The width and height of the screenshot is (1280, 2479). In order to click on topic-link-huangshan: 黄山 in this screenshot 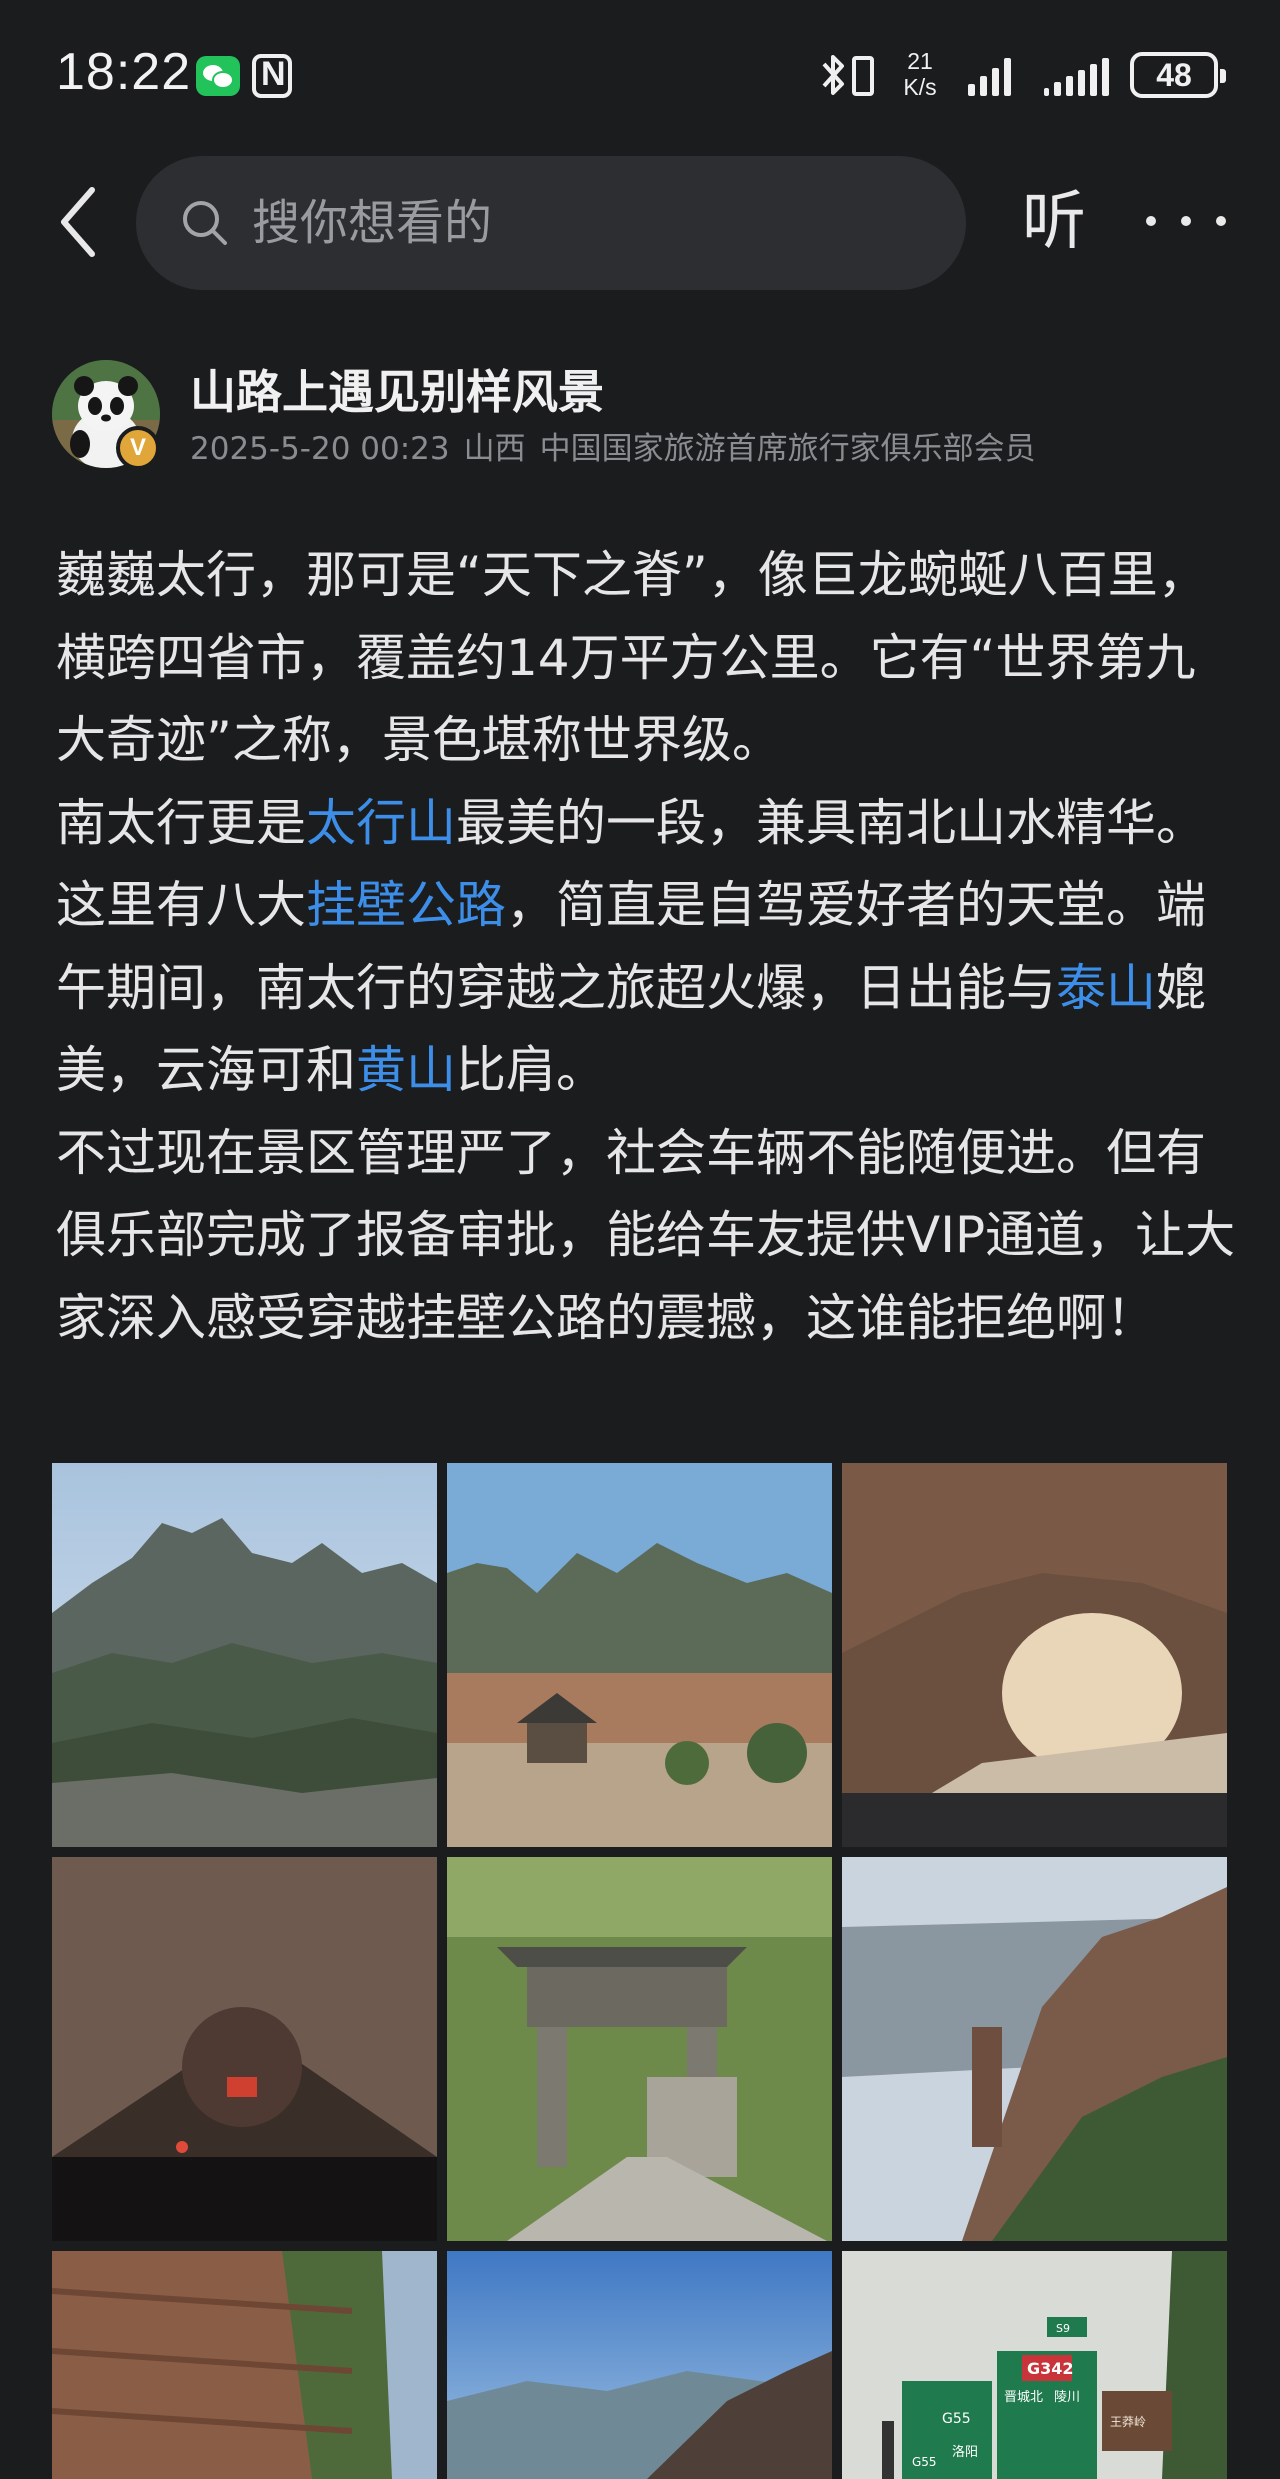, I will do `click(406, 1070)`.